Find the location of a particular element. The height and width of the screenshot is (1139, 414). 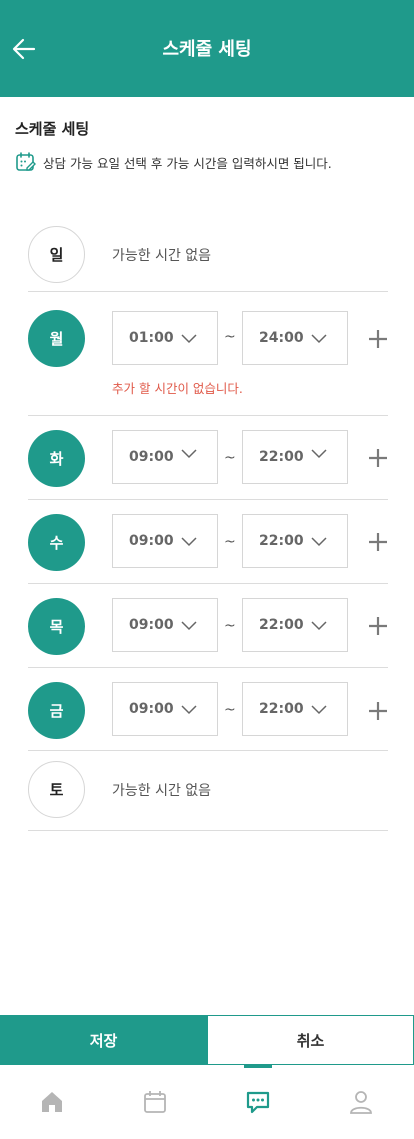

day-toggle-sun: 일 is located at coordinates (56, 254).